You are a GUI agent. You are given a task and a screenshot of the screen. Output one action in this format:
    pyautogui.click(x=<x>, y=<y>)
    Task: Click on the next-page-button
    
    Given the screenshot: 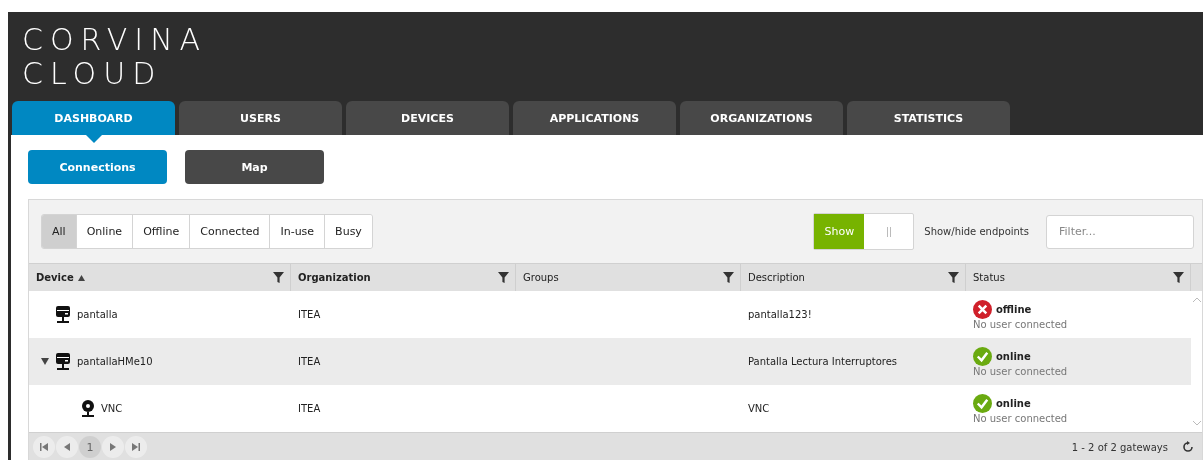 What is the action you would take?
    pyautogui.click(x=113, y=447)
    